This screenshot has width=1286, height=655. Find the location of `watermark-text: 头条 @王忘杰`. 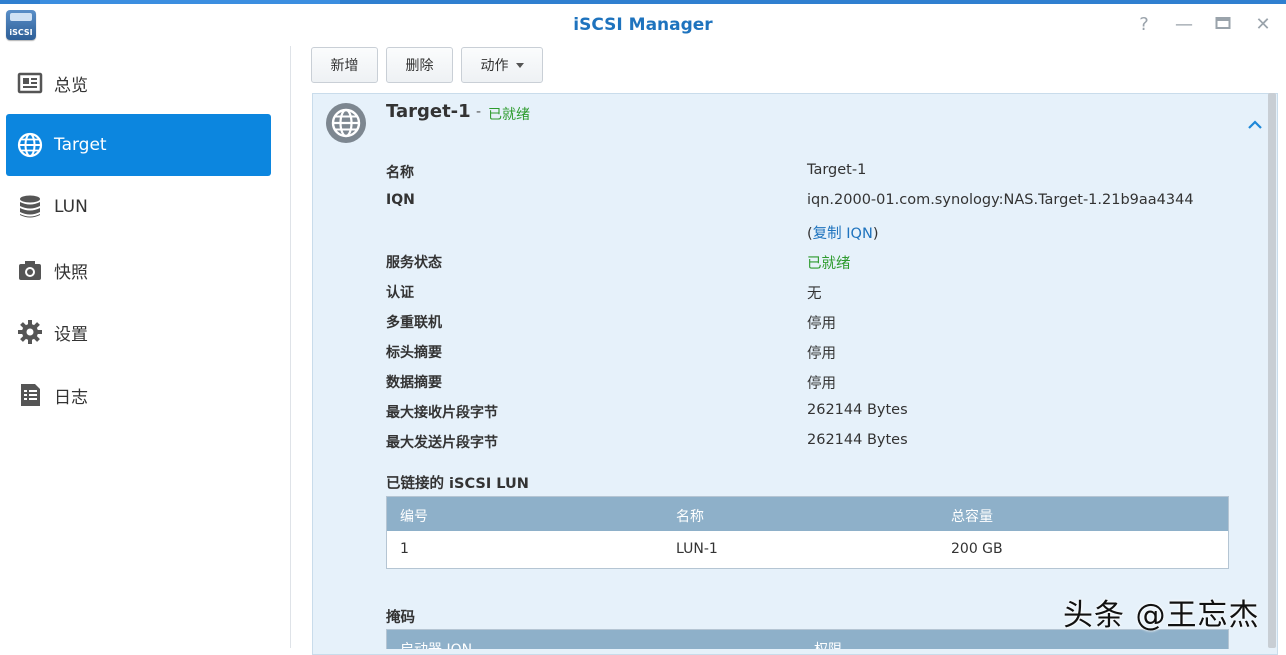

watermark-text: 头条 @王忘杰 is located at coordinates (1161, 615).